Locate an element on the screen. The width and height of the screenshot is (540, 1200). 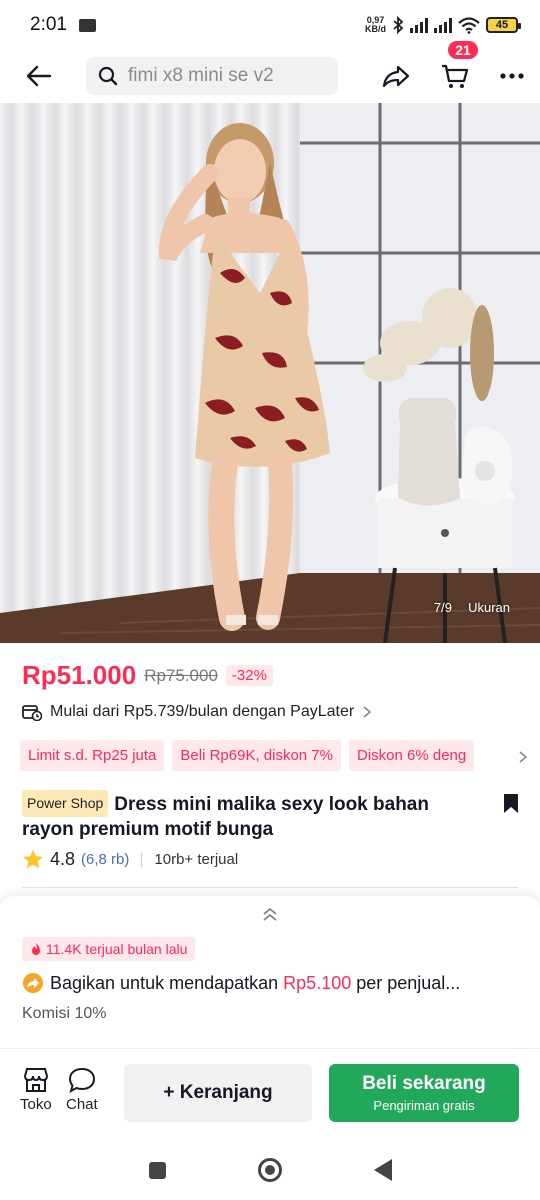
rating-value: 4.8 is located at coordinates (63, 859).